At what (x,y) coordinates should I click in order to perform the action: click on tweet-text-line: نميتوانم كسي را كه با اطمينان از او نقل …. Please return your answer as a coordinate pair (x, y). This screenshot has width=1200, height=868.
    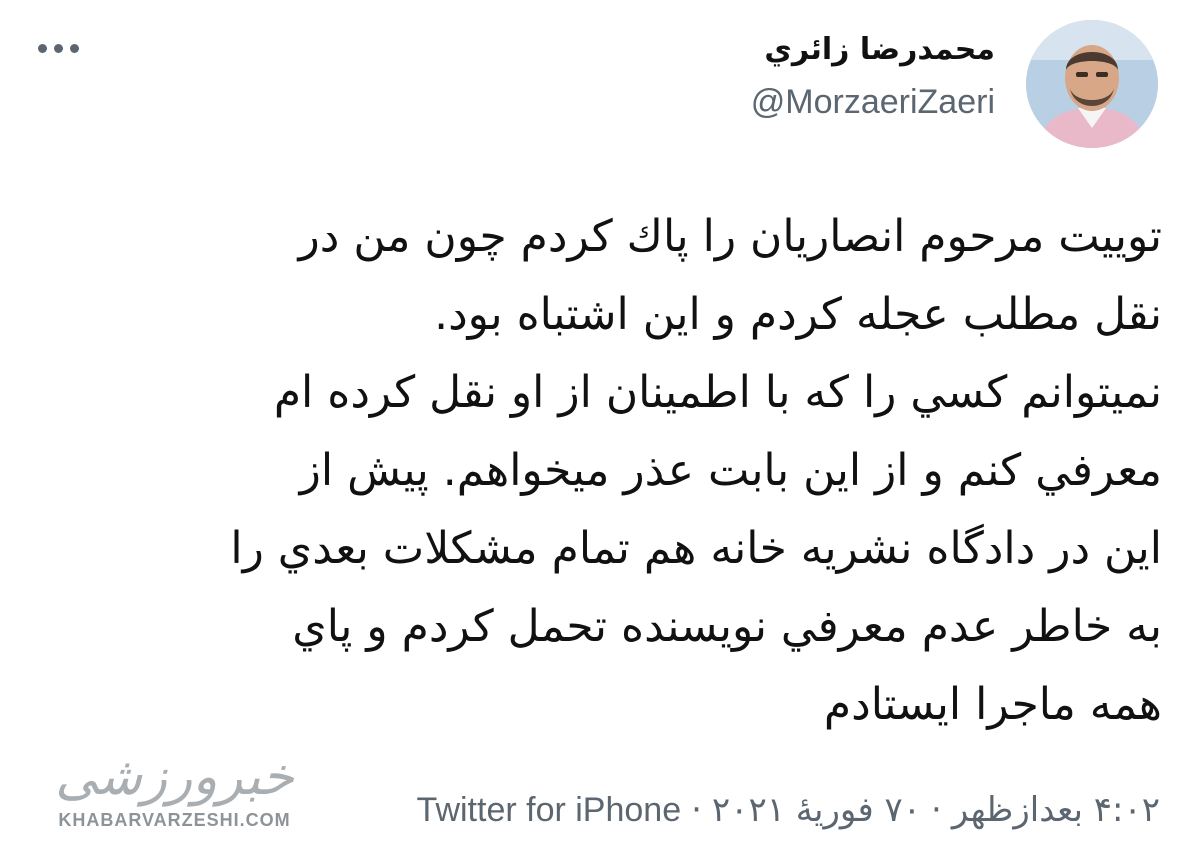
    Looking at the image, I should click on (717, 392).